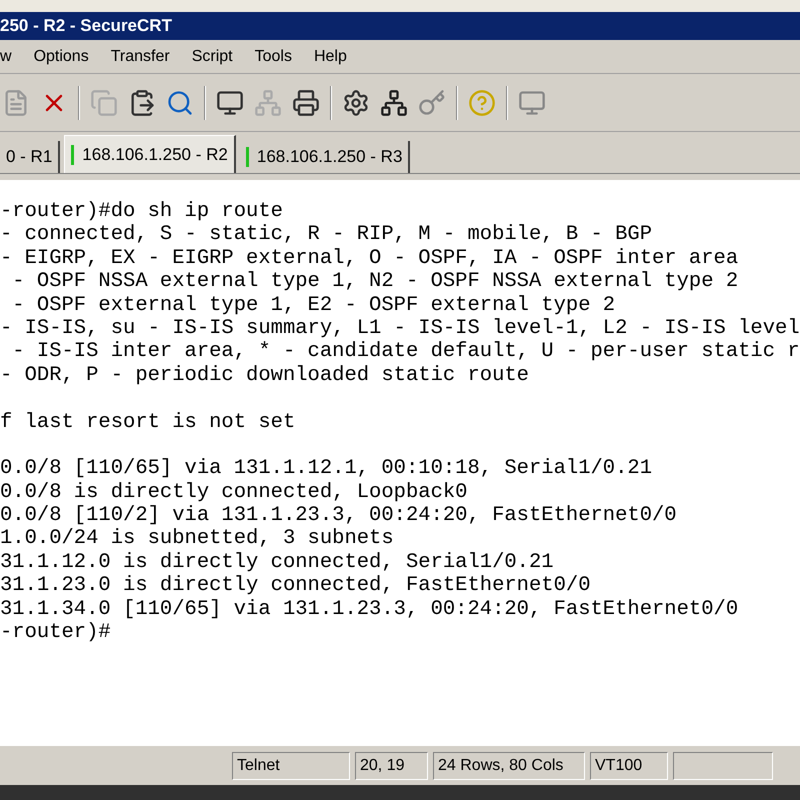 The image size is (800, 800). Describe the element at coordinates (370, 610) in the screenshot. I see `terminal-line: 31.1.34.0 [110/65] via 131.1.23.3, 00:24:20, FastEthernet0/0` at that location.